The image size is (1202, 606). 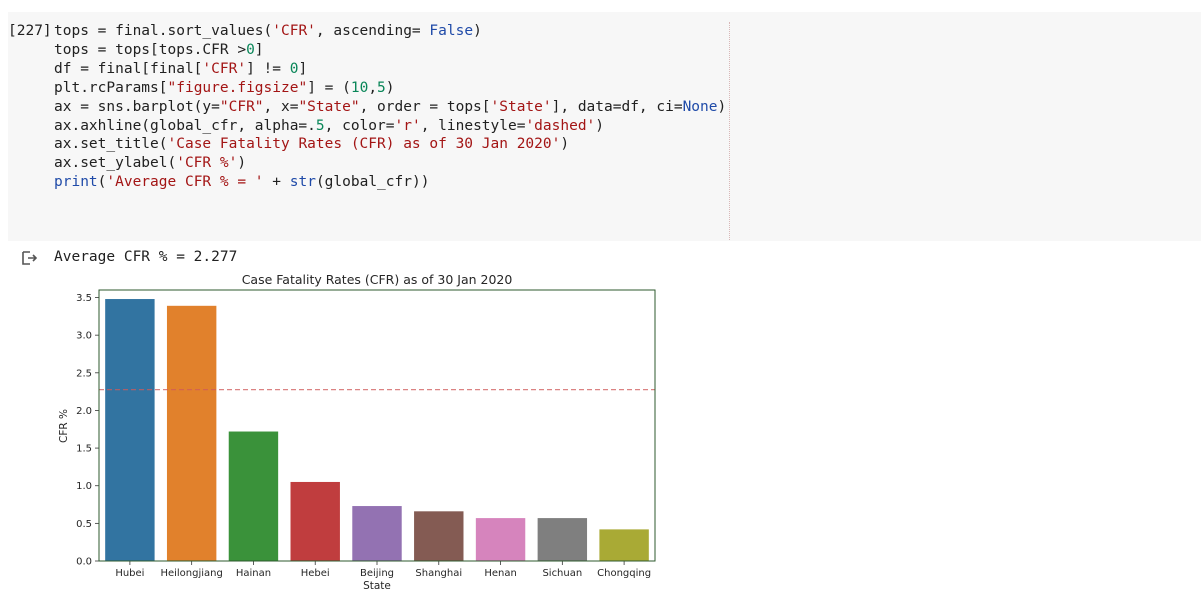 What do you see at coordinates (439, 536) in the screenshot?
I see `bar-shanghai` at bounding box center [439, 536].